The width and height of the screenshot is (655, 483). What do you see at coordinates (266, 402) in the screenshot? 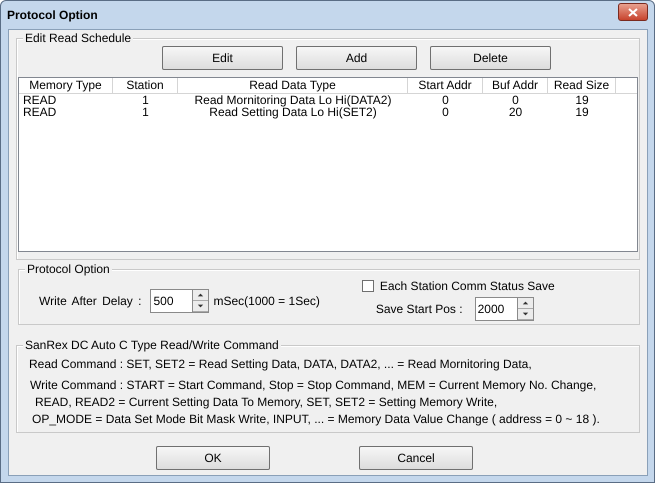
I see `help-text: READ, READ2 = Current Setting Data To Memory, SET, SET2 = Setting Memory Write,` at bounding box center [266, 402].